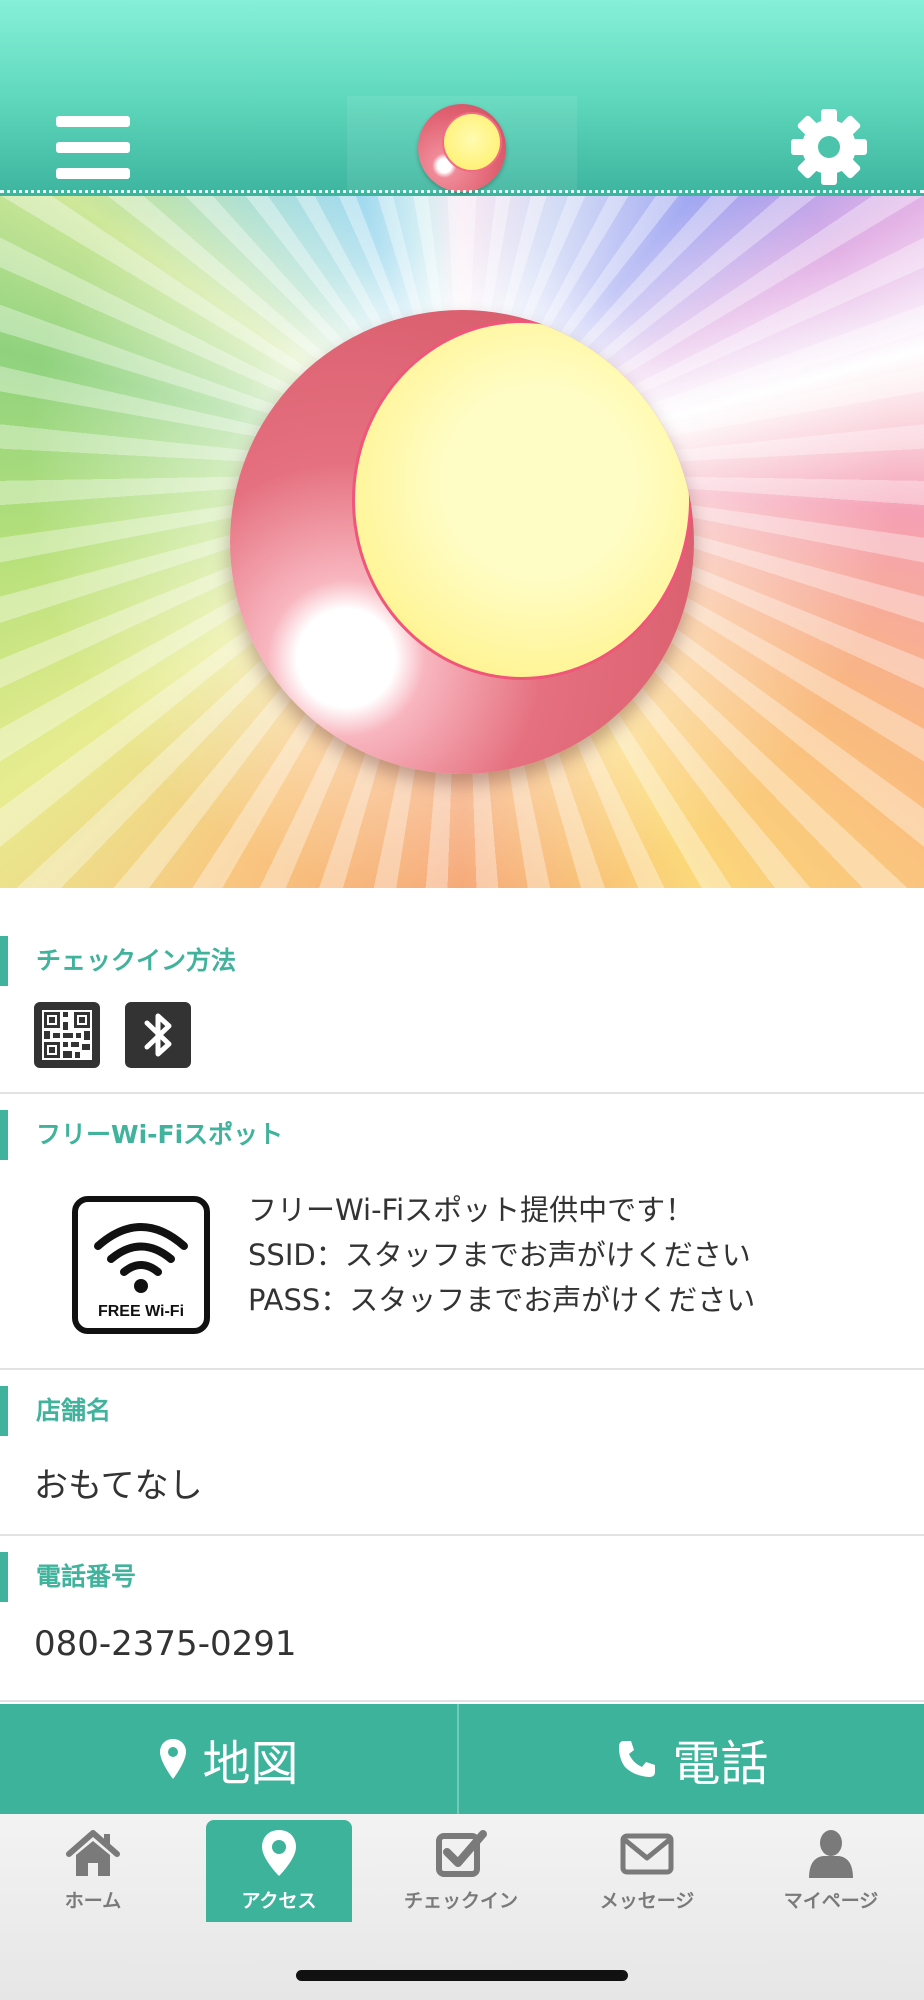  What do you see at coordinates (93, 1901) in the screenshot?
I see `tab-home-label: ホーム` at bounding box center [93, 1901].